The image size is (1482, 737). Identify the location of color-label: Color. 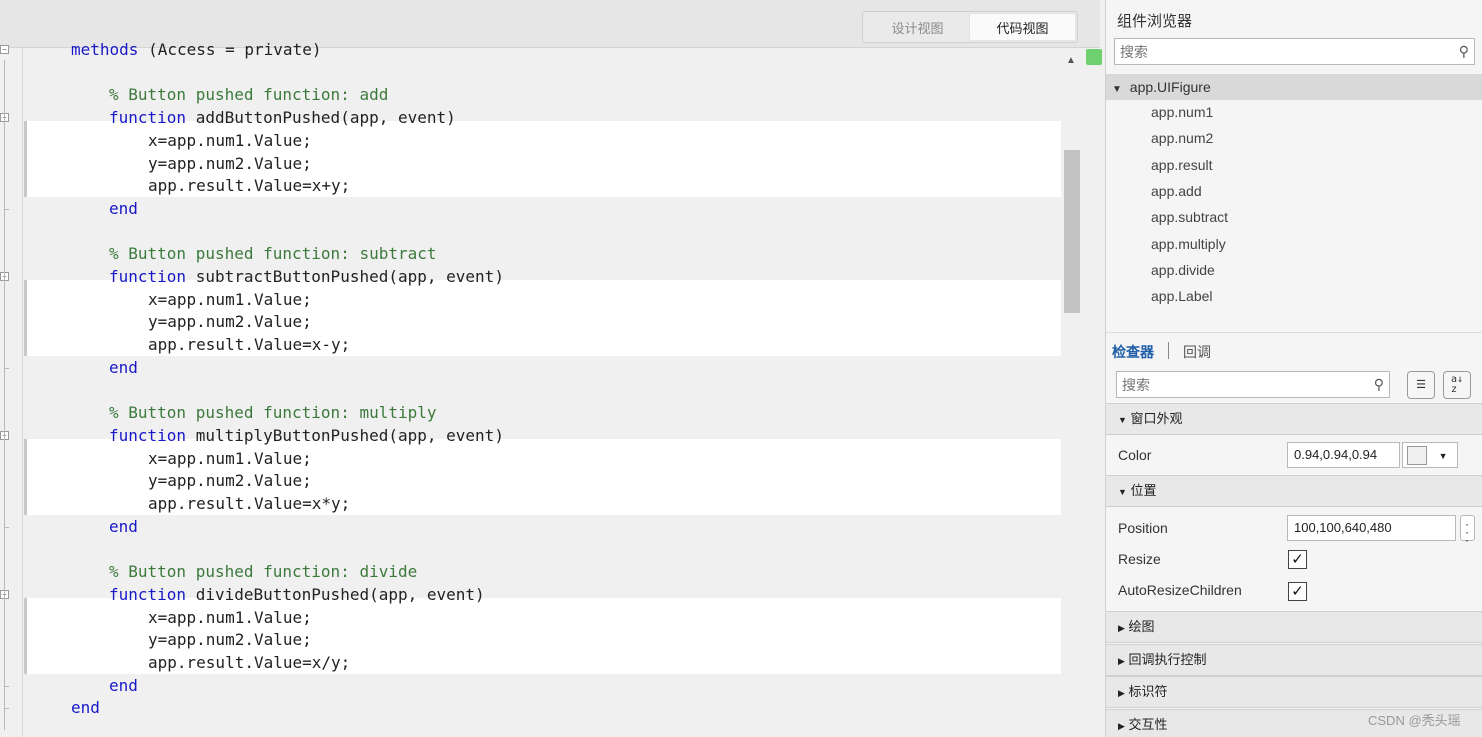
(1135, 455).